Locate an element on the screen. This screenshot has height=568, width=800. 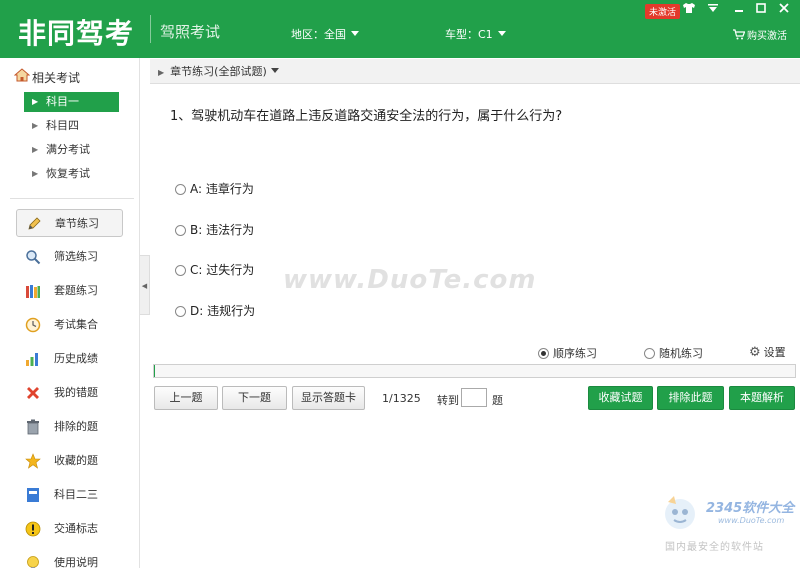
previous-question-button: 上一题 is located at coordinates (186, 398).